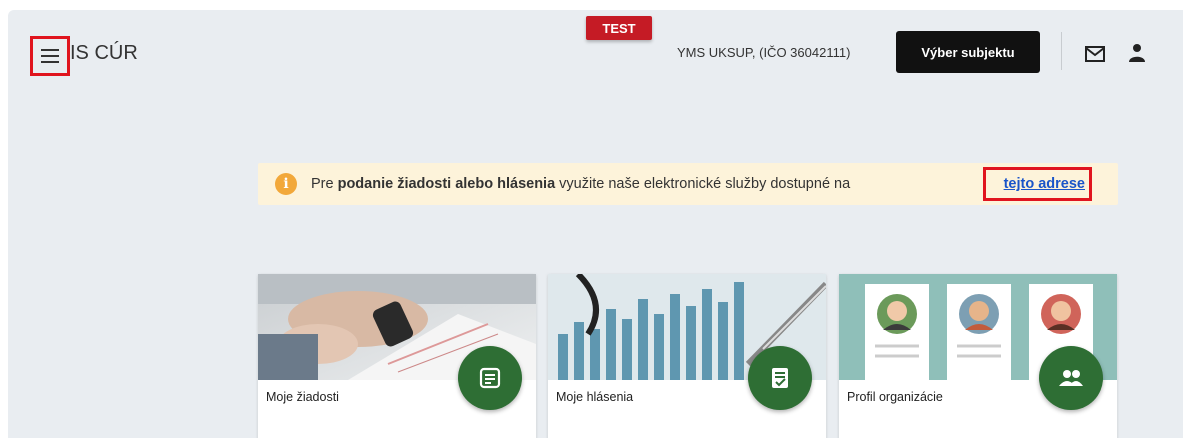  I want to click on card-label: Moje žiadosti, so click(302, 397).